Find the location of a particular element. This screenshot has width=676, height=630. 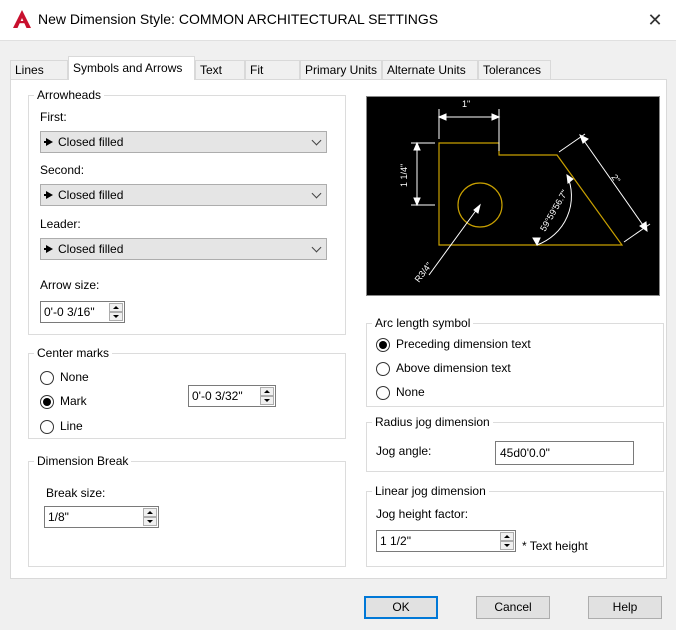

linear-jog-group is located at coordinates (515, 529).